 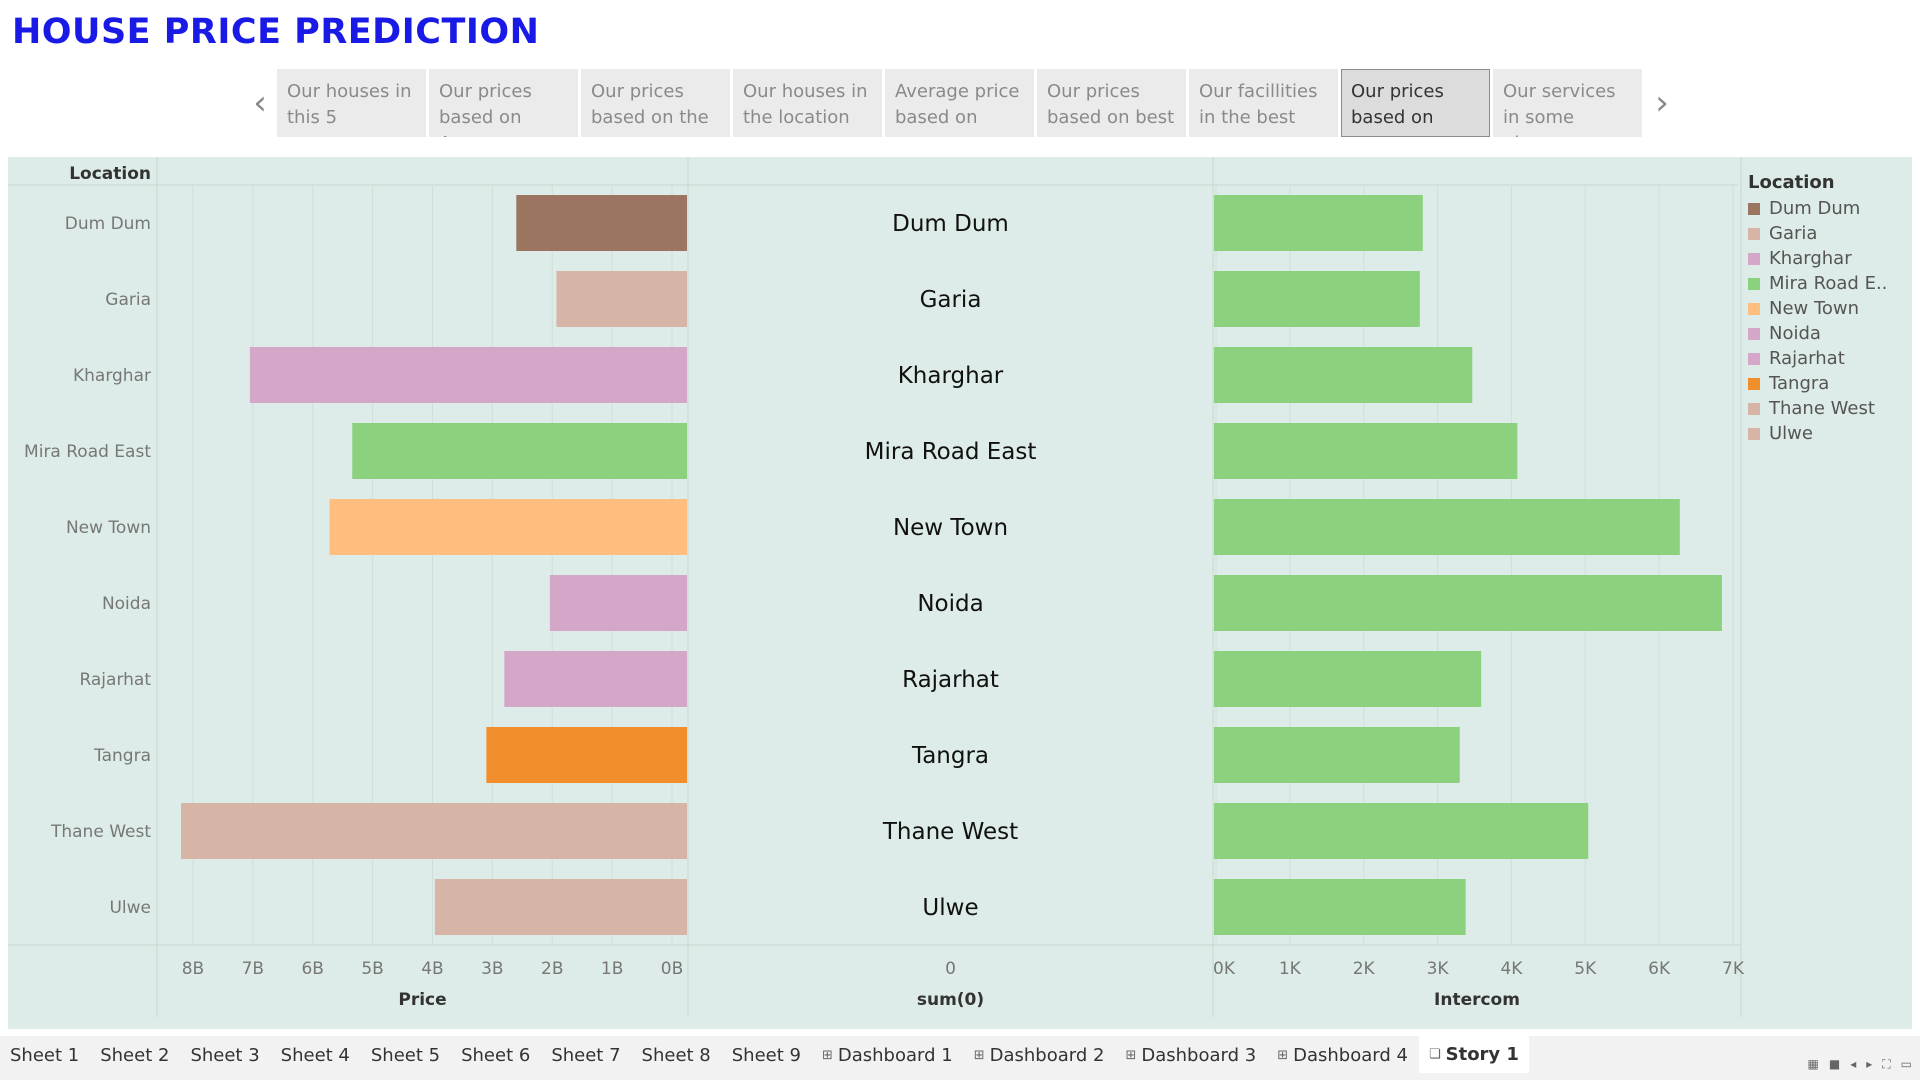 What do you see at coordinates (1818, 358) in the screenshot?
I see `legend-item: Rajarhat` at bounding box center [1818, 358].